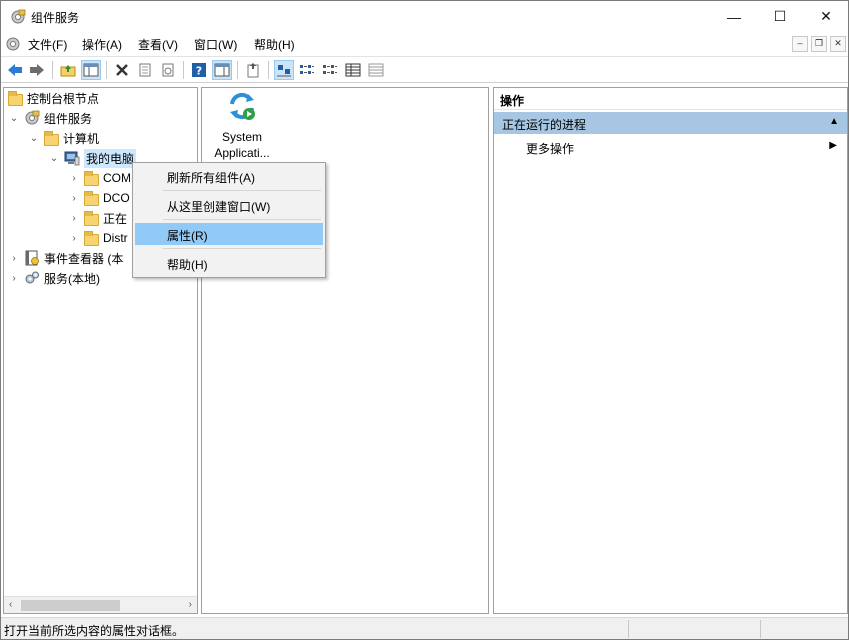  Describe the element at coordinates (50, 118) in the screenshot. I see `tree-item-component-services: ⌄ 组件服务` at that location.